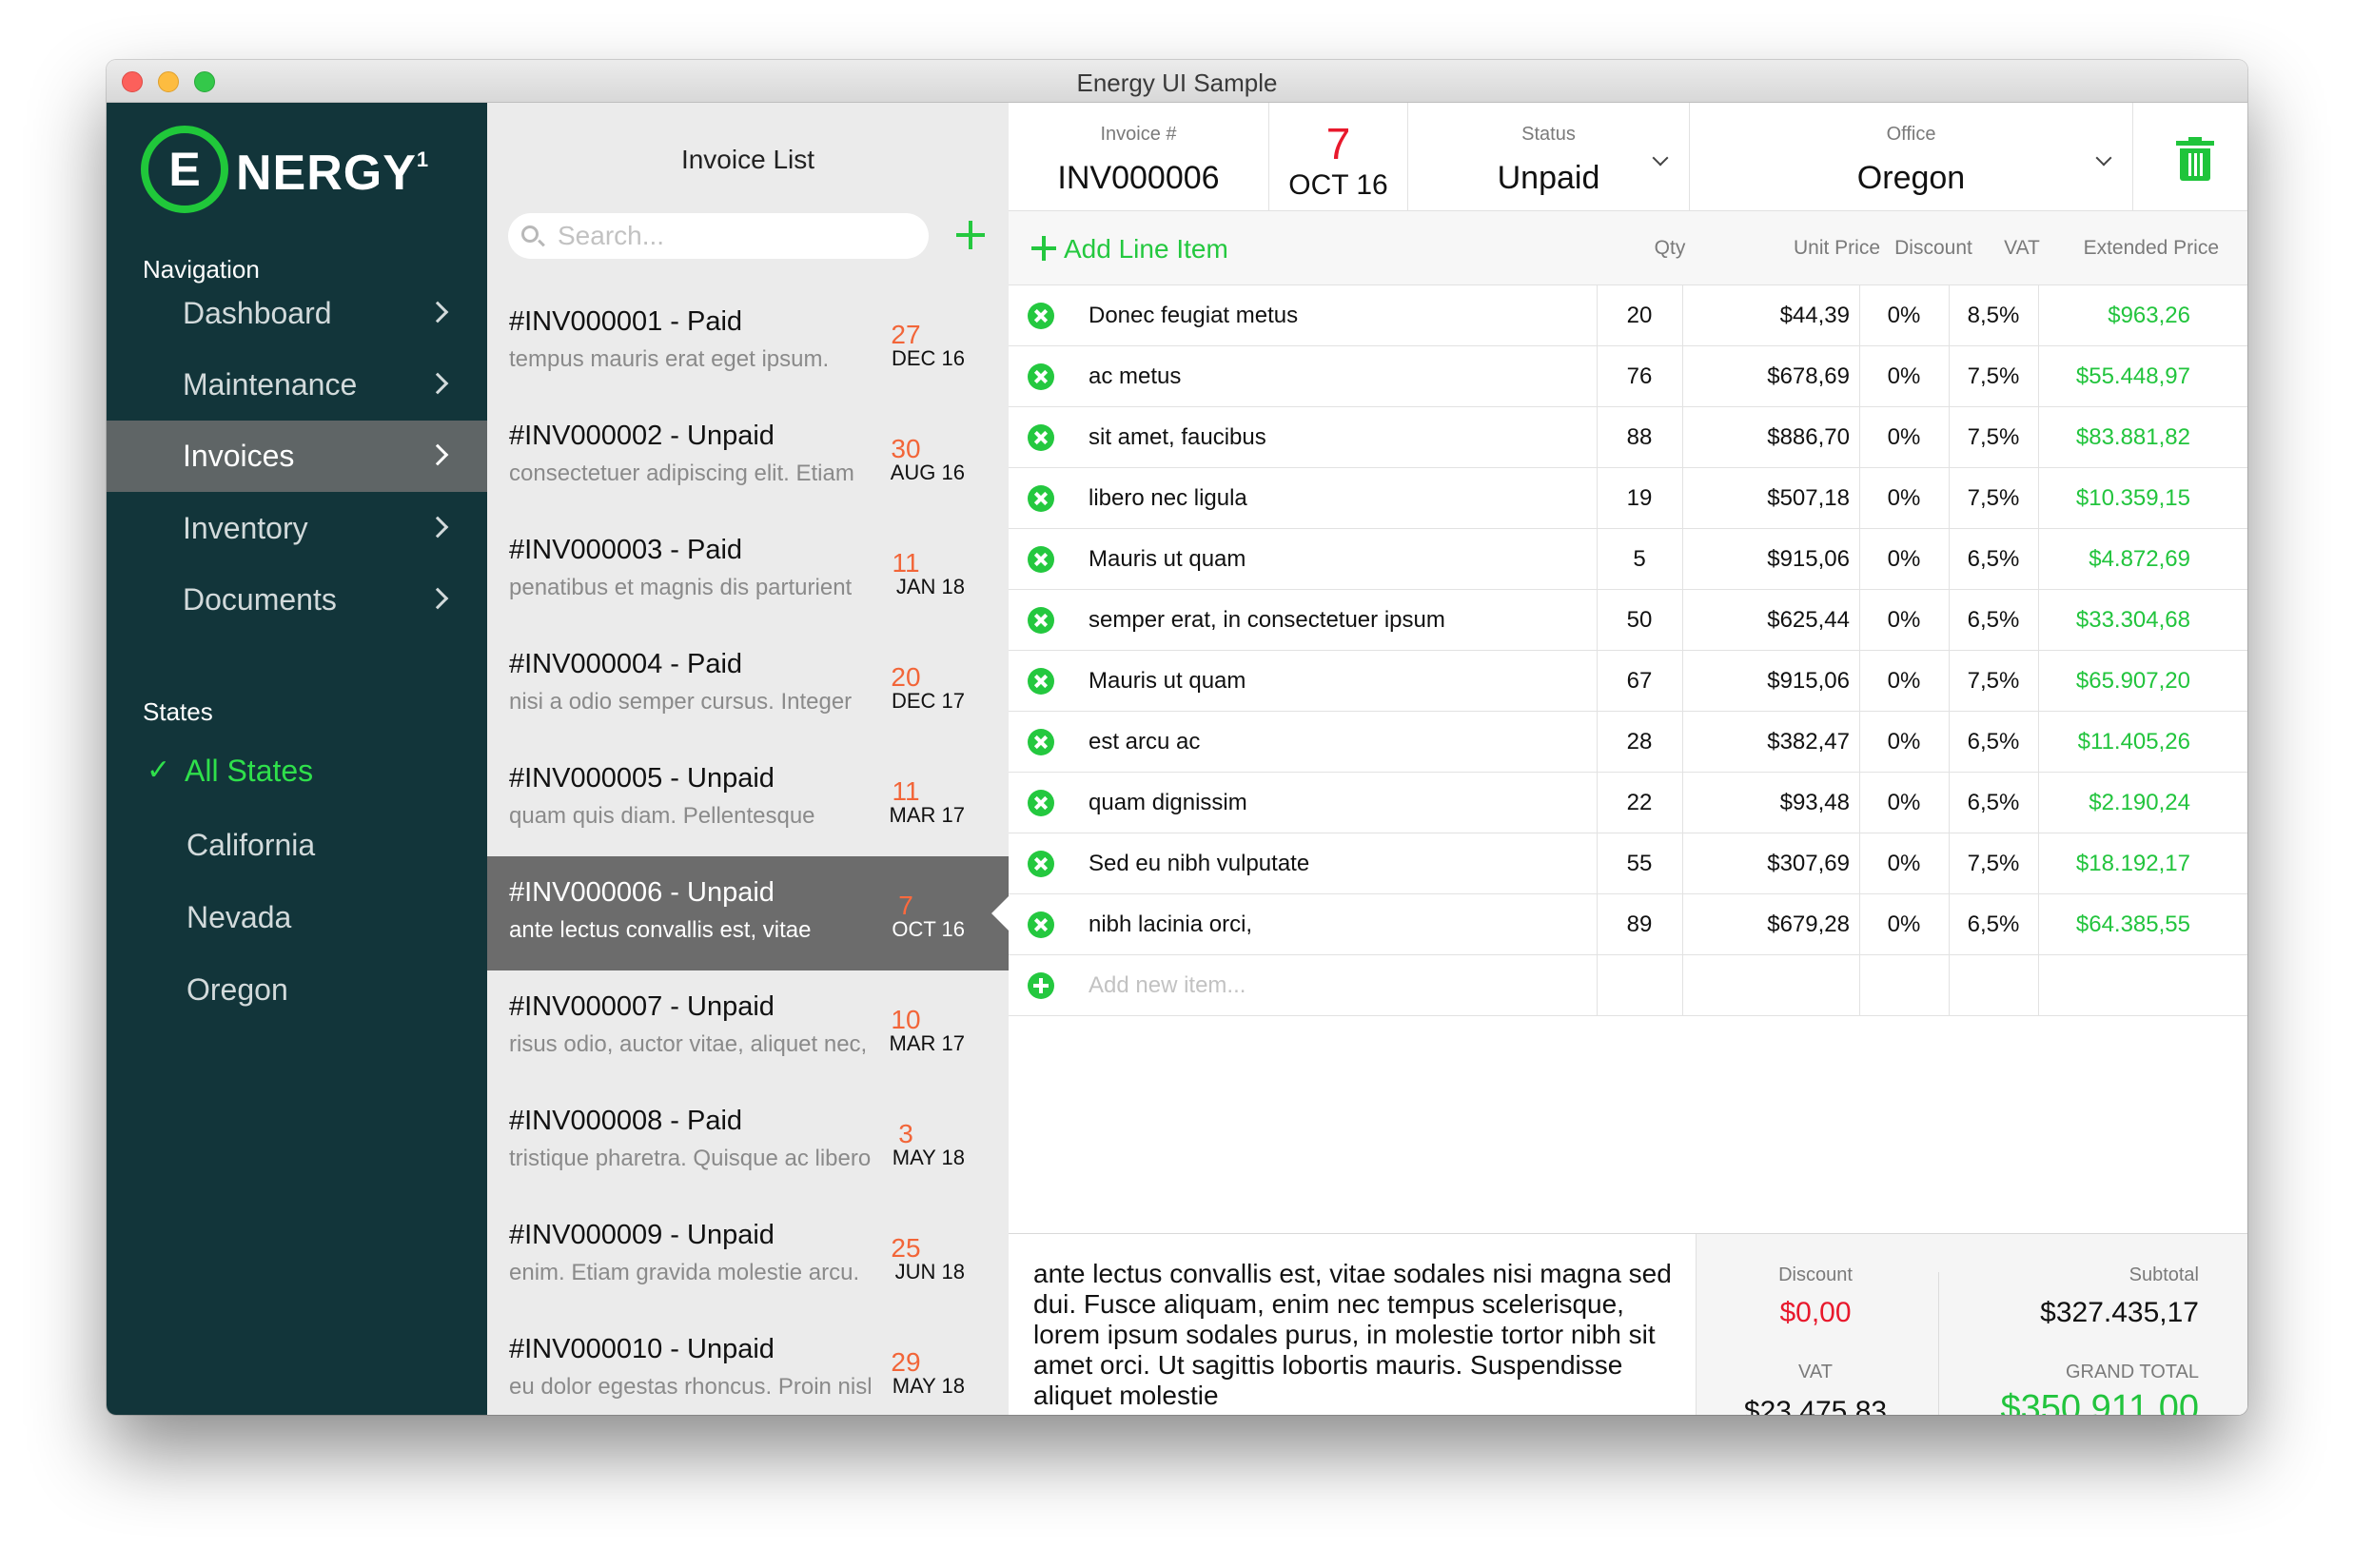 Image resolution: width=2354 pixels, height=1568 pixels. I want to click on nav-item-documents: Documents, so click(297, 600).